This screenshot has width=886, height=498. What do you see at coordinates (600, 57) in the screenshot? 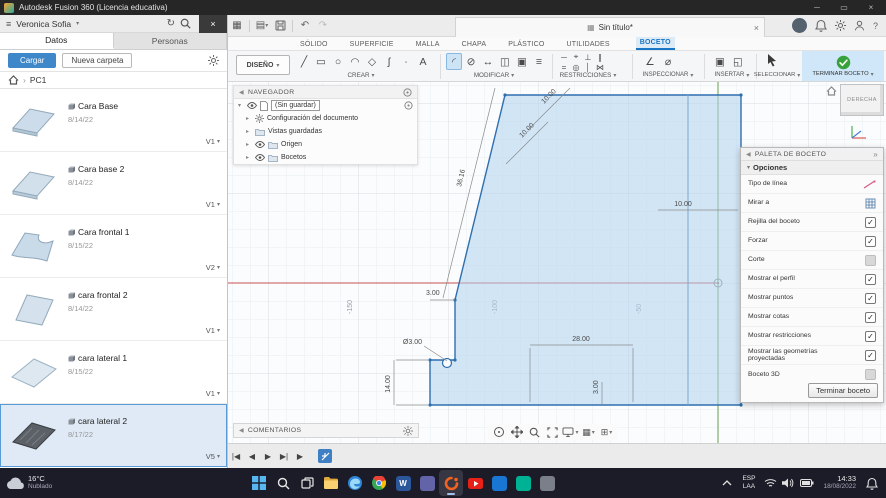
I see `constraint-parallel-icon: ∥` at bounding box center [600, 57].